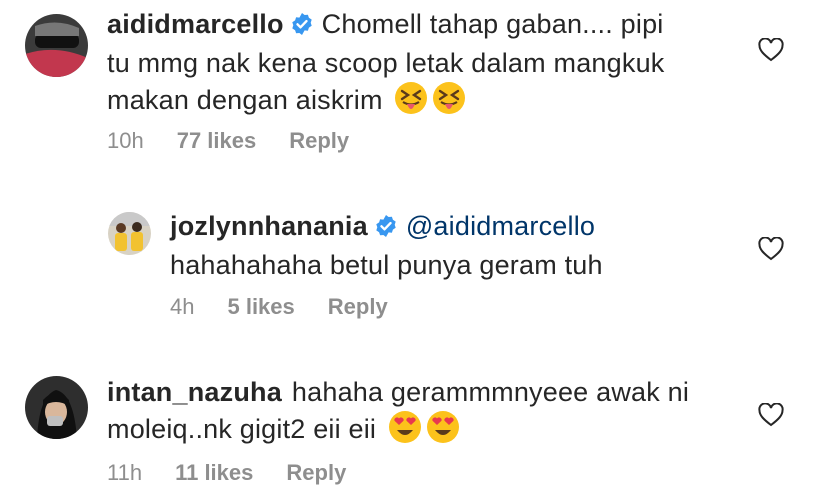  Describe the element at coordinates (490, 392) in the screenshot. I see `comment-text-line-1: hahaha gerammmnyeee awak ni` at that location.